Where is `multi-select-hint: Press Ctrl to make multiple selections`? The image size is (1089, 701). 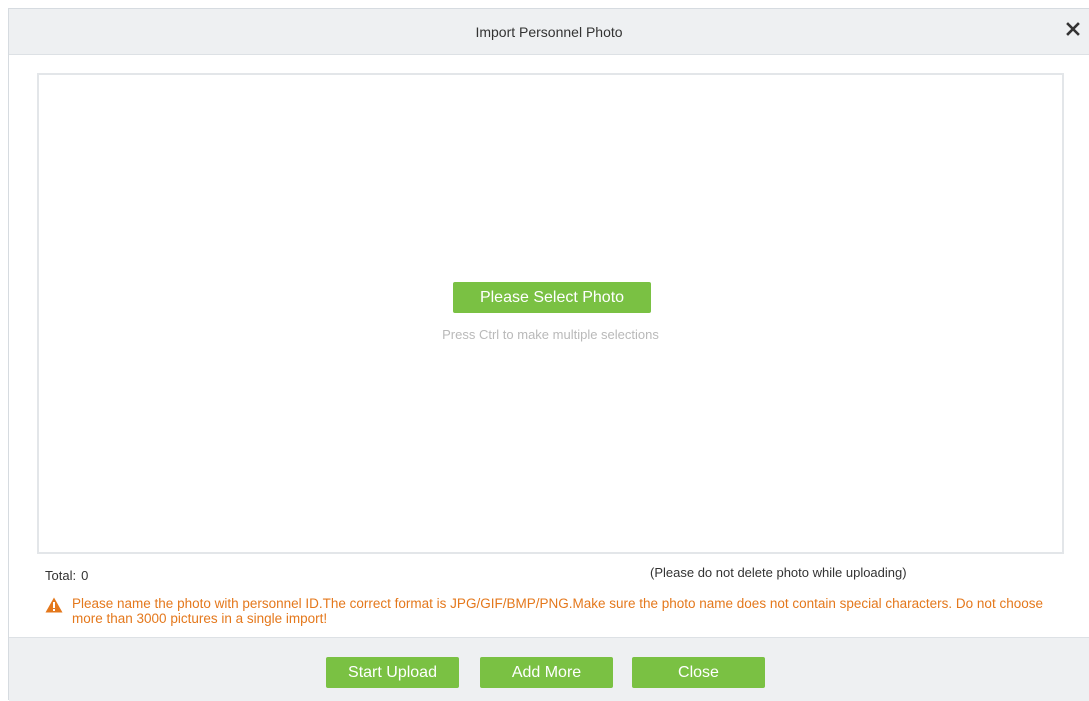 multi-select-hint: Press Ctrl to make multiple selections is located at coordinates (550, 334).